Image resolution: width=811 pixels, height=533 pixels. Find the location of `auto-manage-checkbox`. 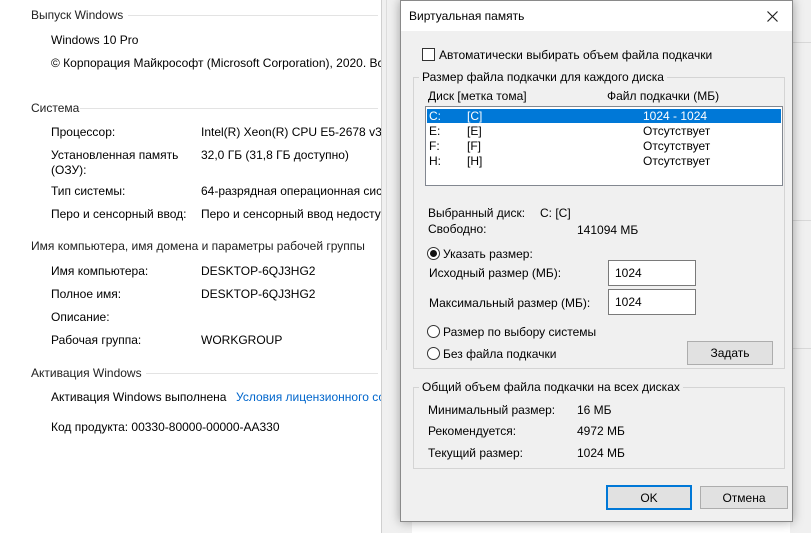

auto-manage-checkbox is located at coordinates (428, 54).